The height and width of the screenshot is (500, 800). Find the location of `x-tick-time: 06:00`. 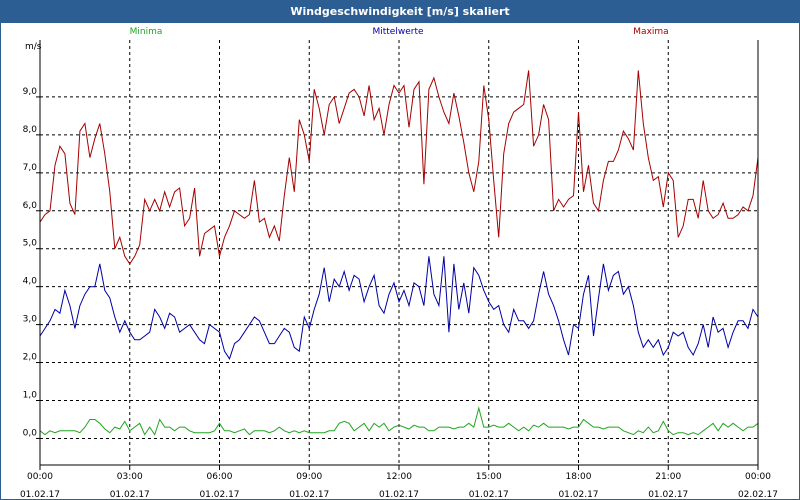

x-tick-time: 06:00 is located at coordinates (220, 477).